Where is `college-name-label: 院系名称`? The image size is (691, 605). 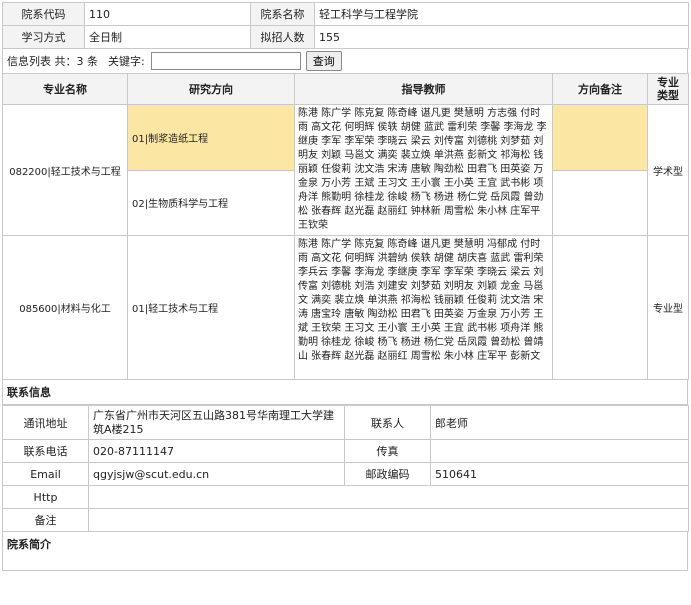 college-name-label: 院系名称 is located at coordinates (282, 14).